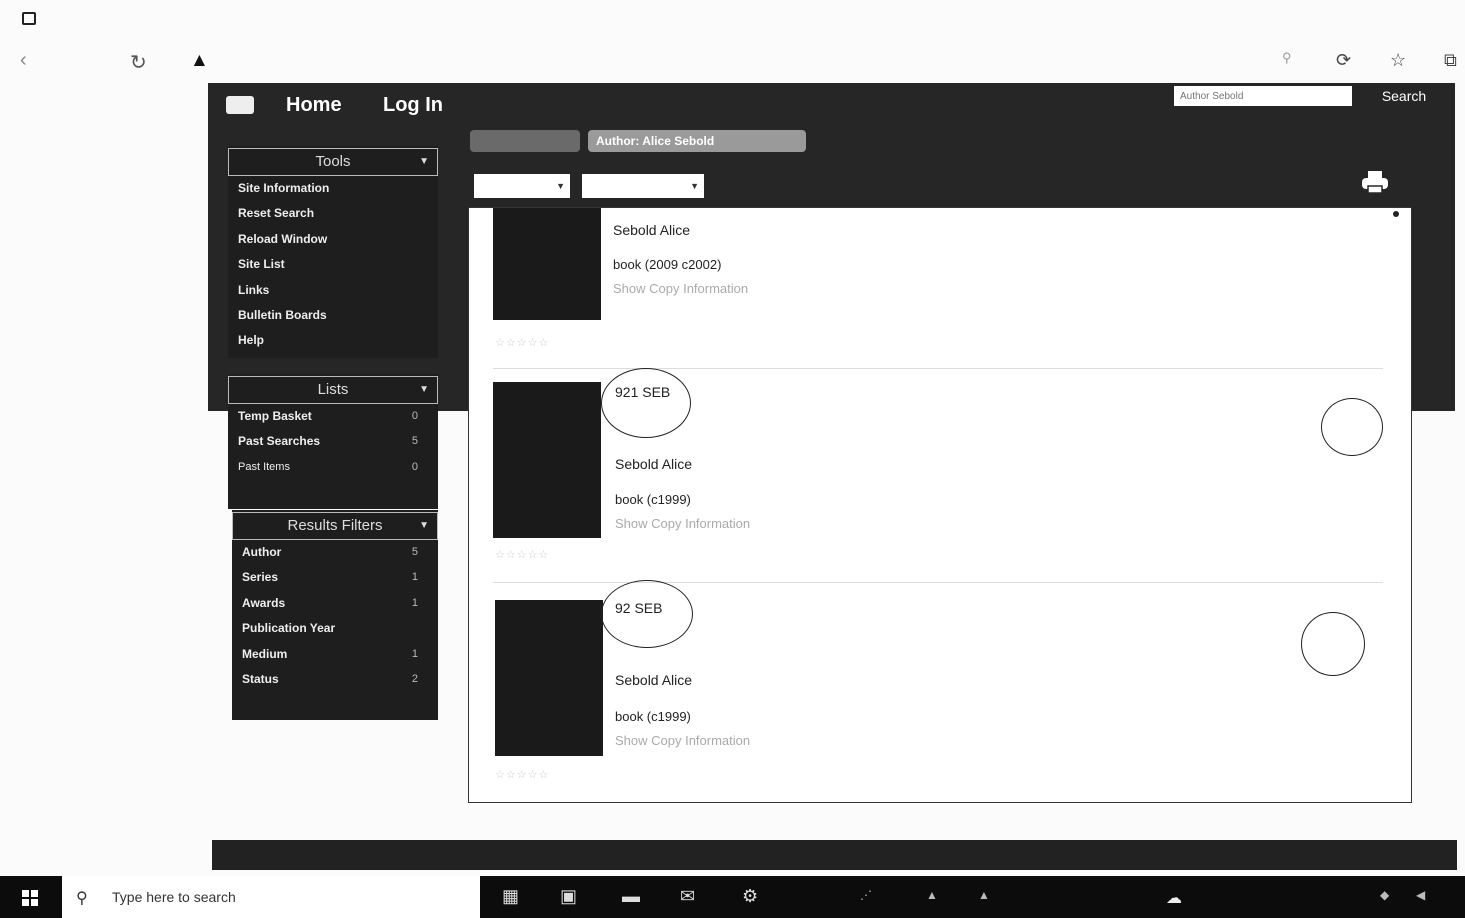 This screenshot has width=1465, height=918. What do you see at coordinates (333, 188) in the screenshot?
I see `tools-item-site-information: Site Information` at bounding box center [333, 188].